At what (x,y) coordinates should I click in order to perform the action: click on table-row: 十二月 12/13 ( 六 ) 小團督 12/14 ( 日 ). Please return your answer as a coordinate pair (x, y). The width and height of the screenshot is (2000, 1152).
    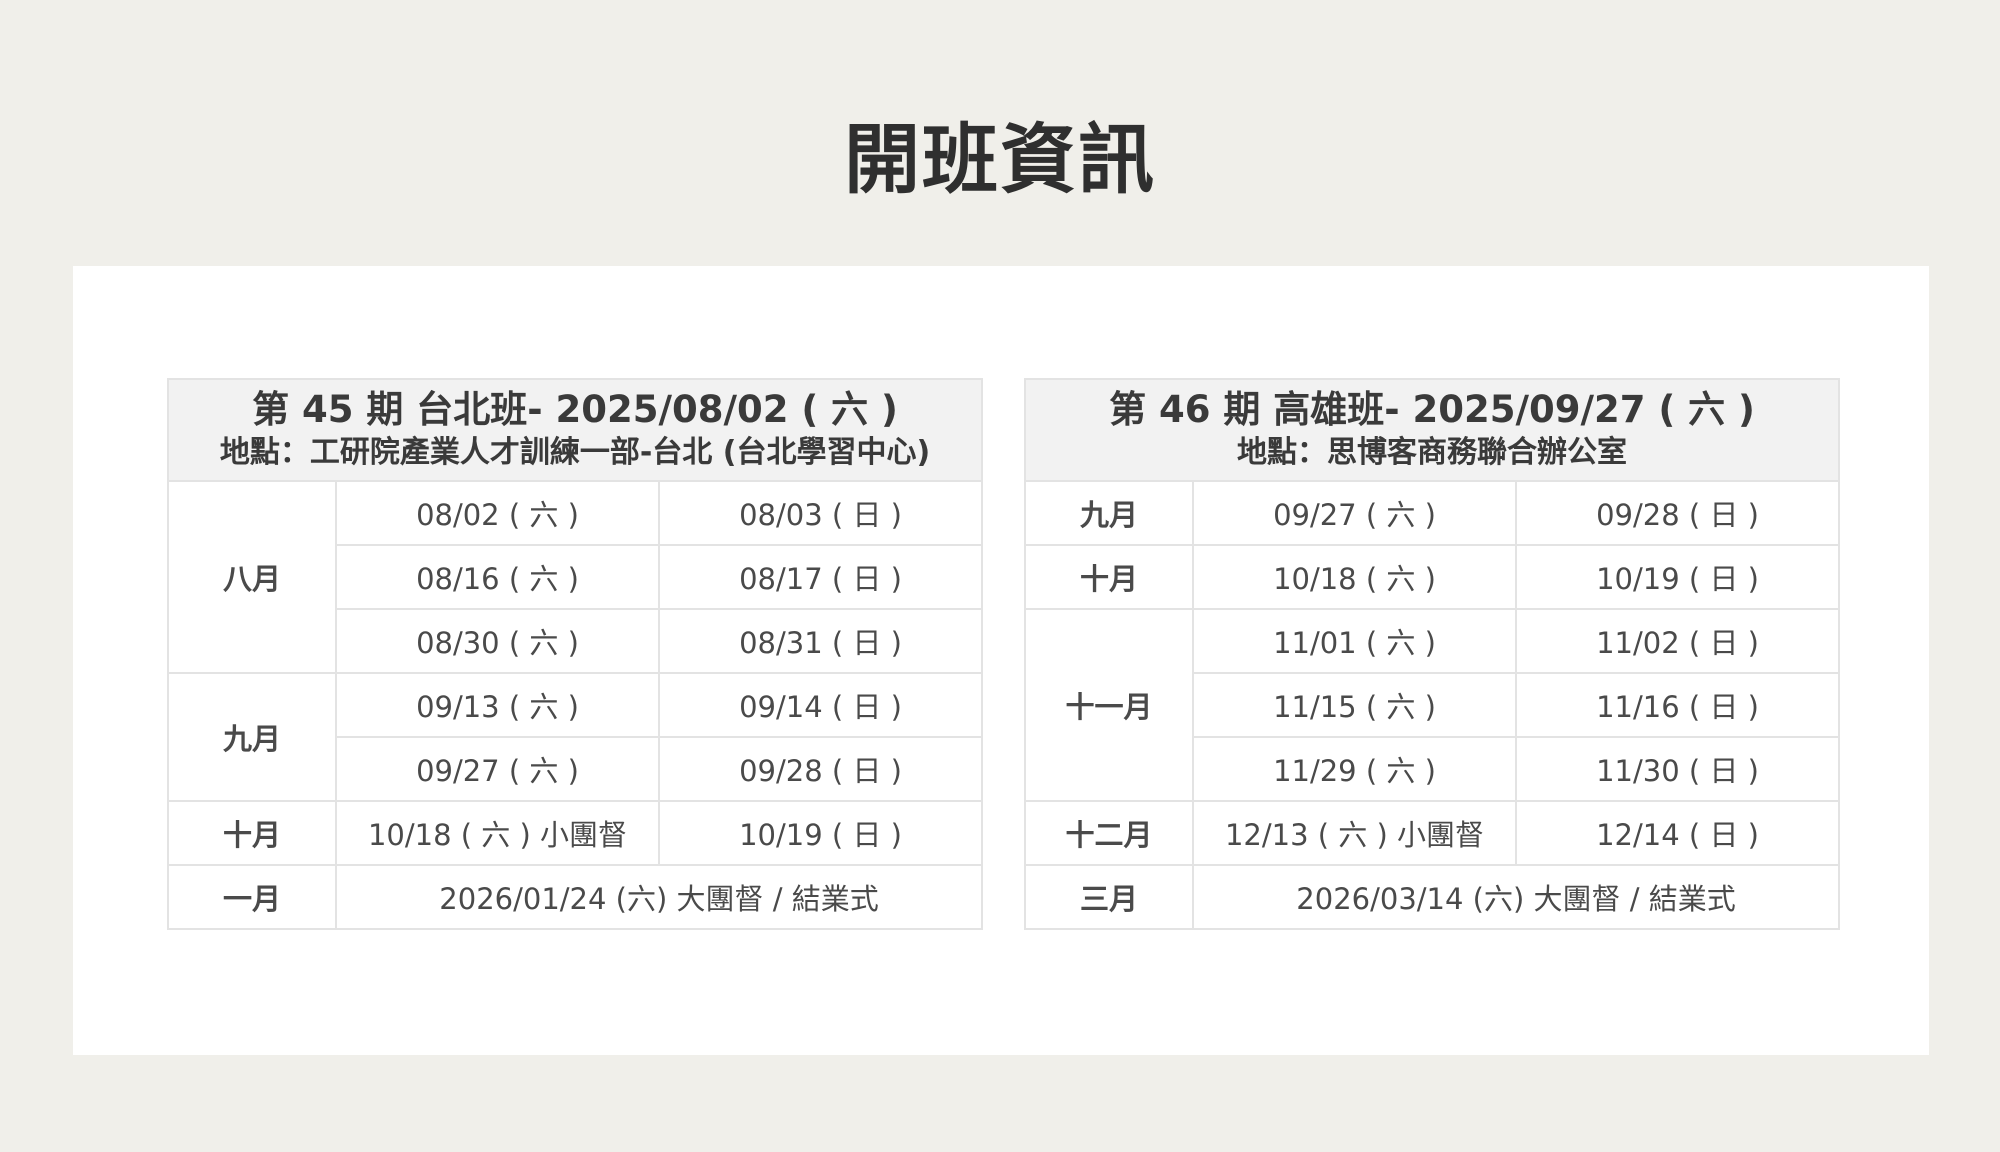
    Looking at the image, I should click on (1432, 833).